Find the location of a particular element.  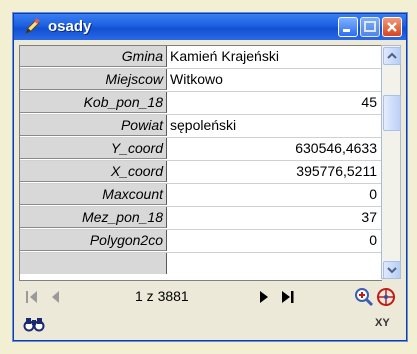

first-record-icon is located at coordinates (31, 297).